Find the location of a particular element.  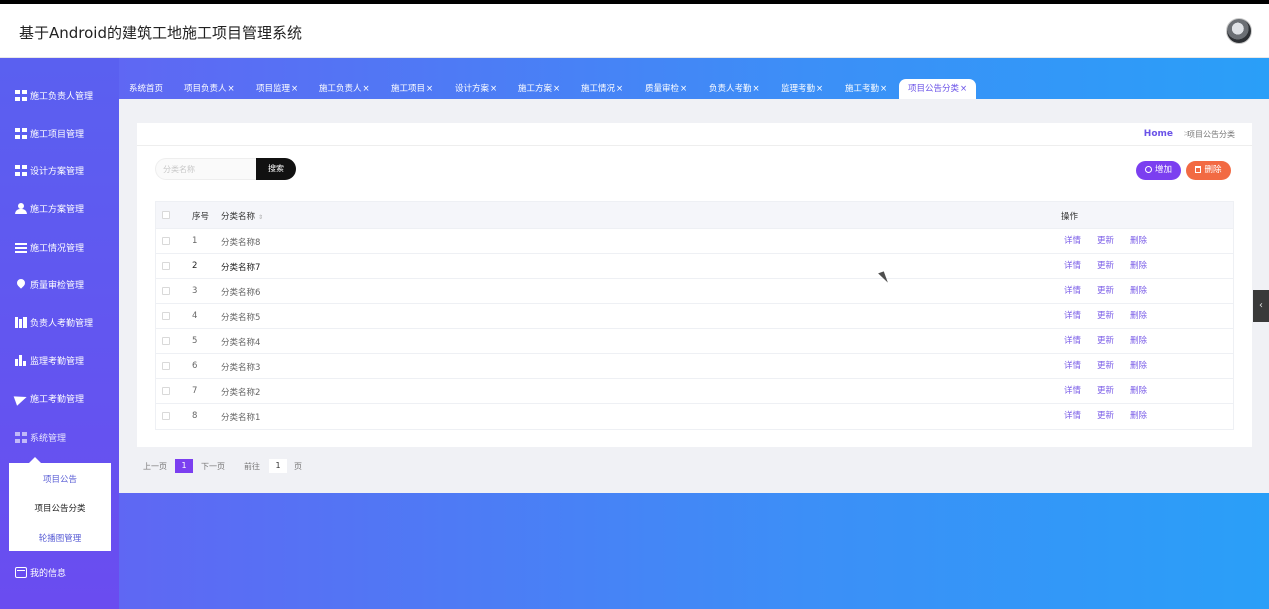

sidebar-item-system: 系统管理 is located at coordinates (40, 437).